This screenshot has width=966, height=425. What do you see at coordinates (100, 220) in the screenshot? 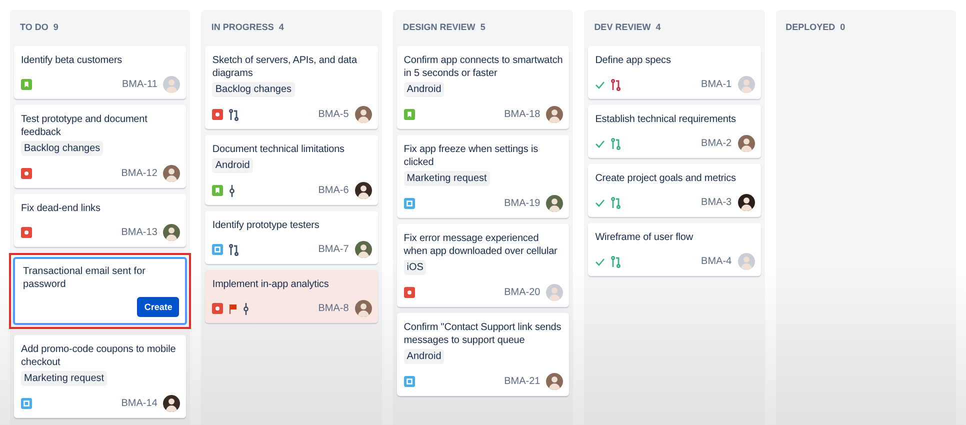
I see `issue-card: Fix dead-end links BMA-13` at bounding box center [100, 220].